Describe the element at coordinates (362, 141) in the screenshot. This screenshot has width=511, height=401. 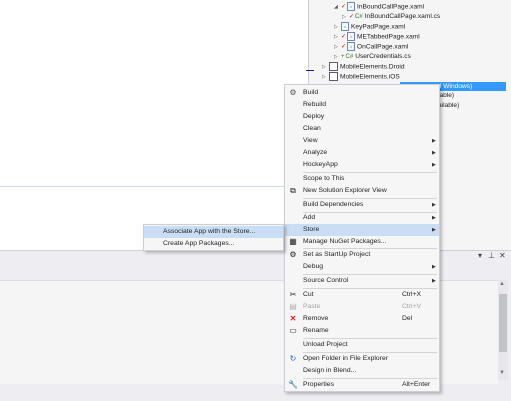
I see `menu-item-view: View ▶` at that location.